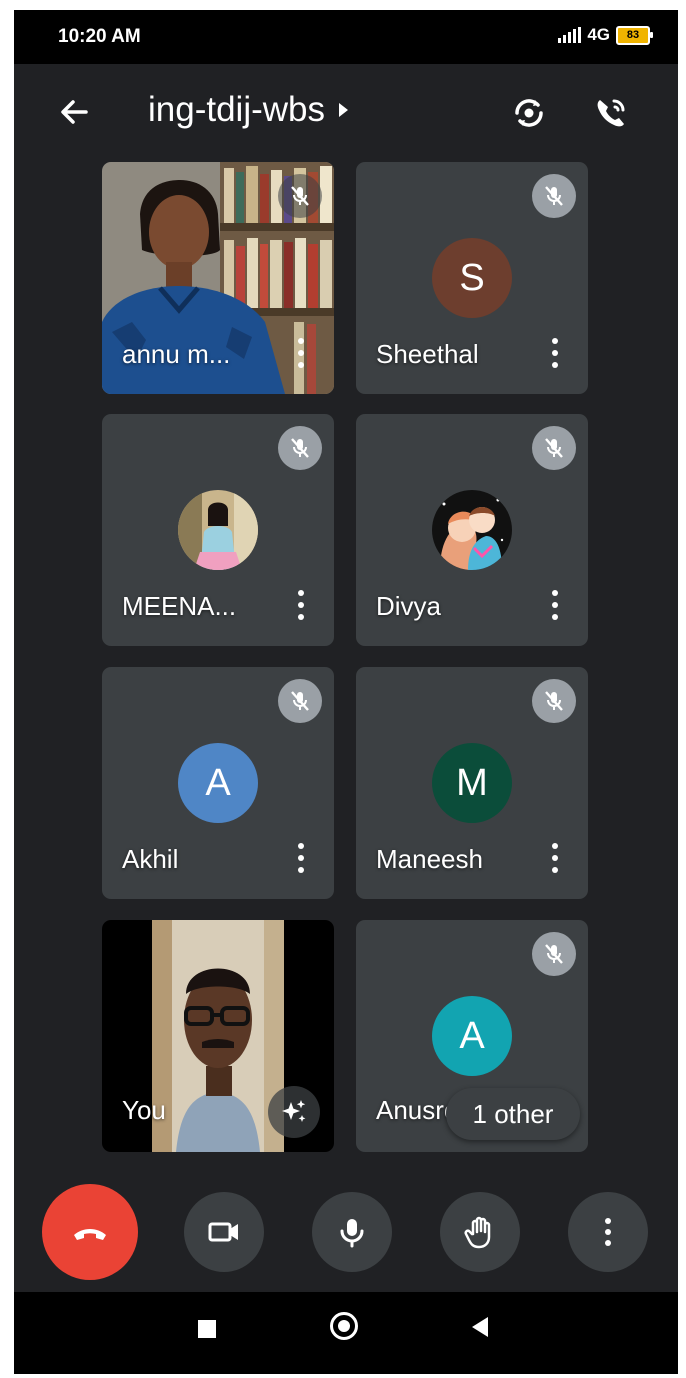  I want to click on battery-icon: 83, so click(634, 35).